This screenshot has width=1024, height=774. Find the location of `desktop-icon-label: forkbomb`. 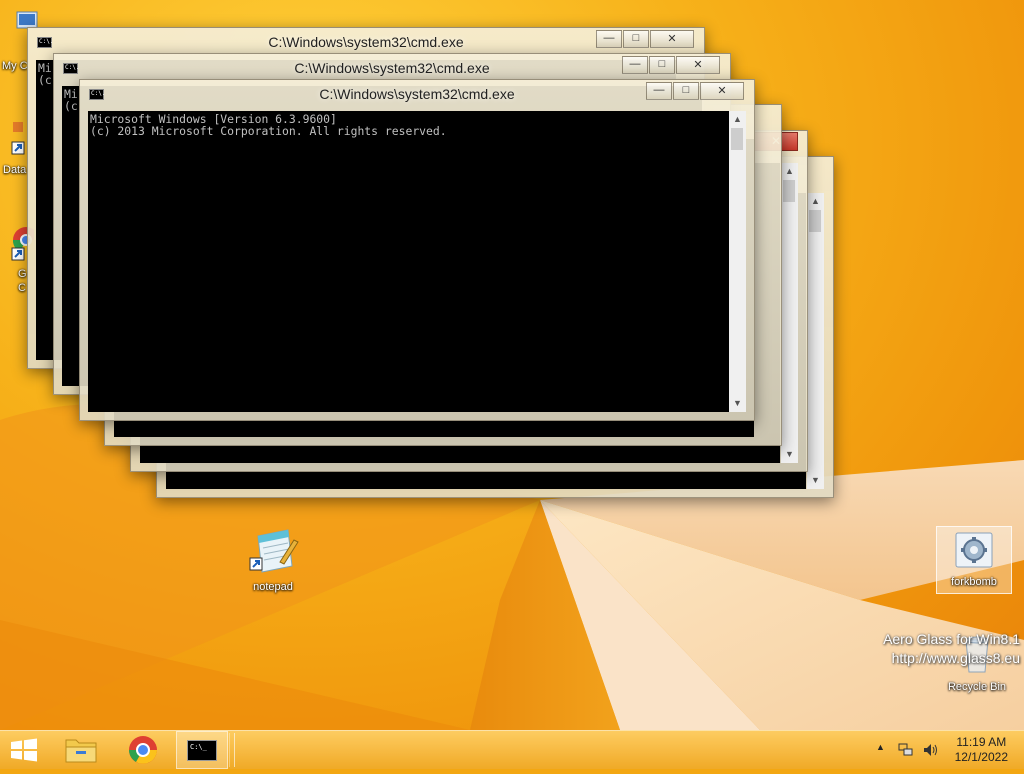

desktop-icon-label: forkbomb is located at coordinates (974, 582).